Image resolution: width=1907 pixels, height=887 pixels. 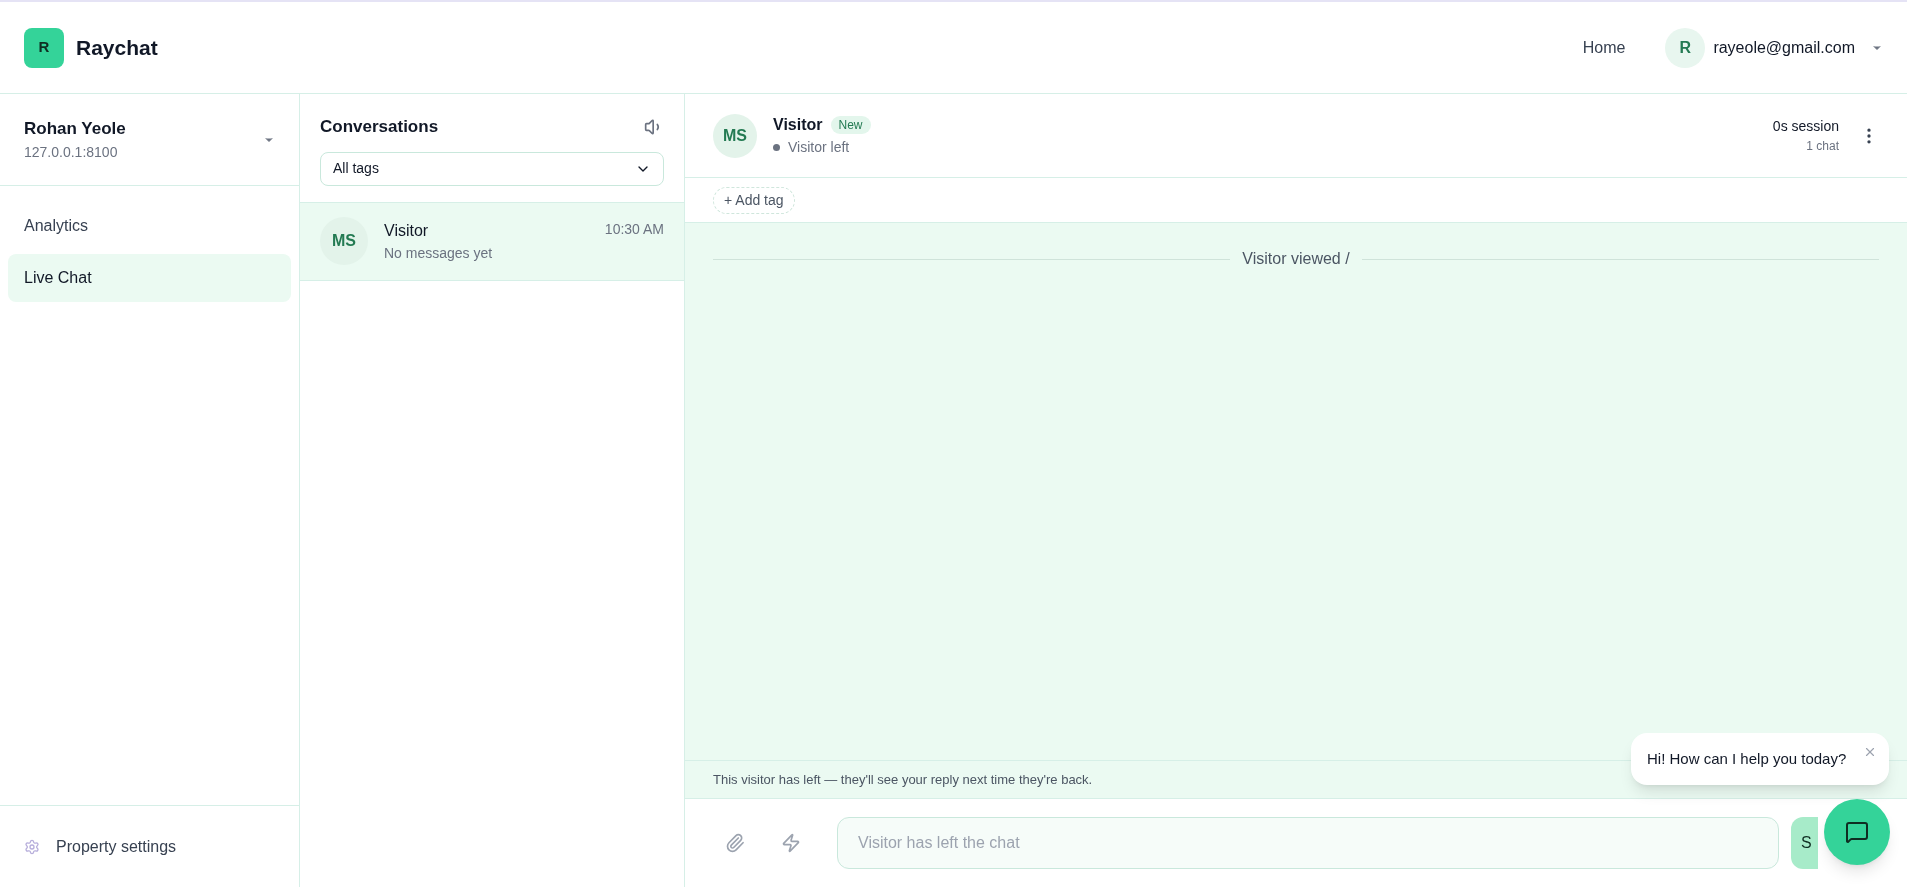 I want to click on conversations-title: Conversations, so click(x=379, y=127).